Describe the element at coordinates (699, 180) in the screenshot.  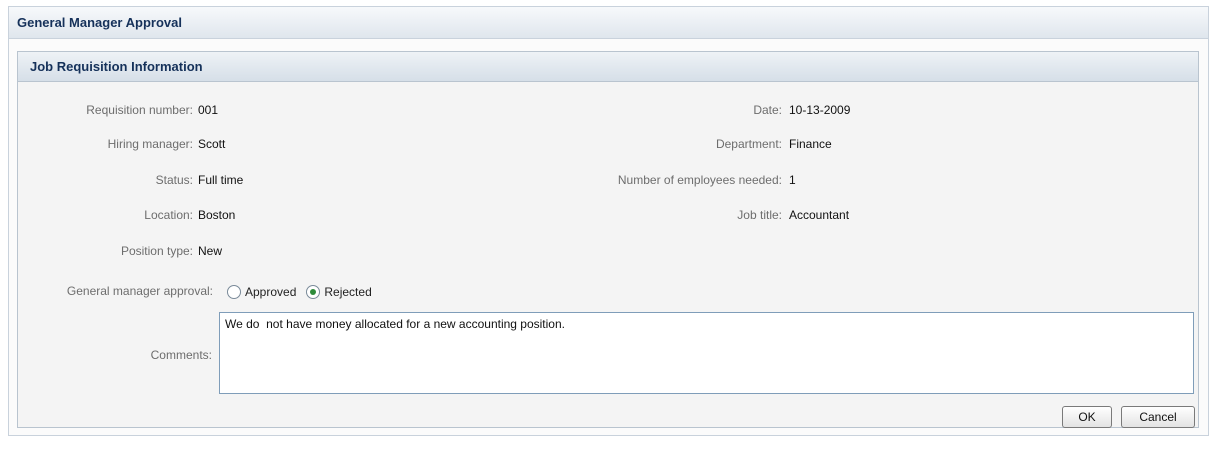
I see `employees-needed-label: Number of employees needed:` at that location.